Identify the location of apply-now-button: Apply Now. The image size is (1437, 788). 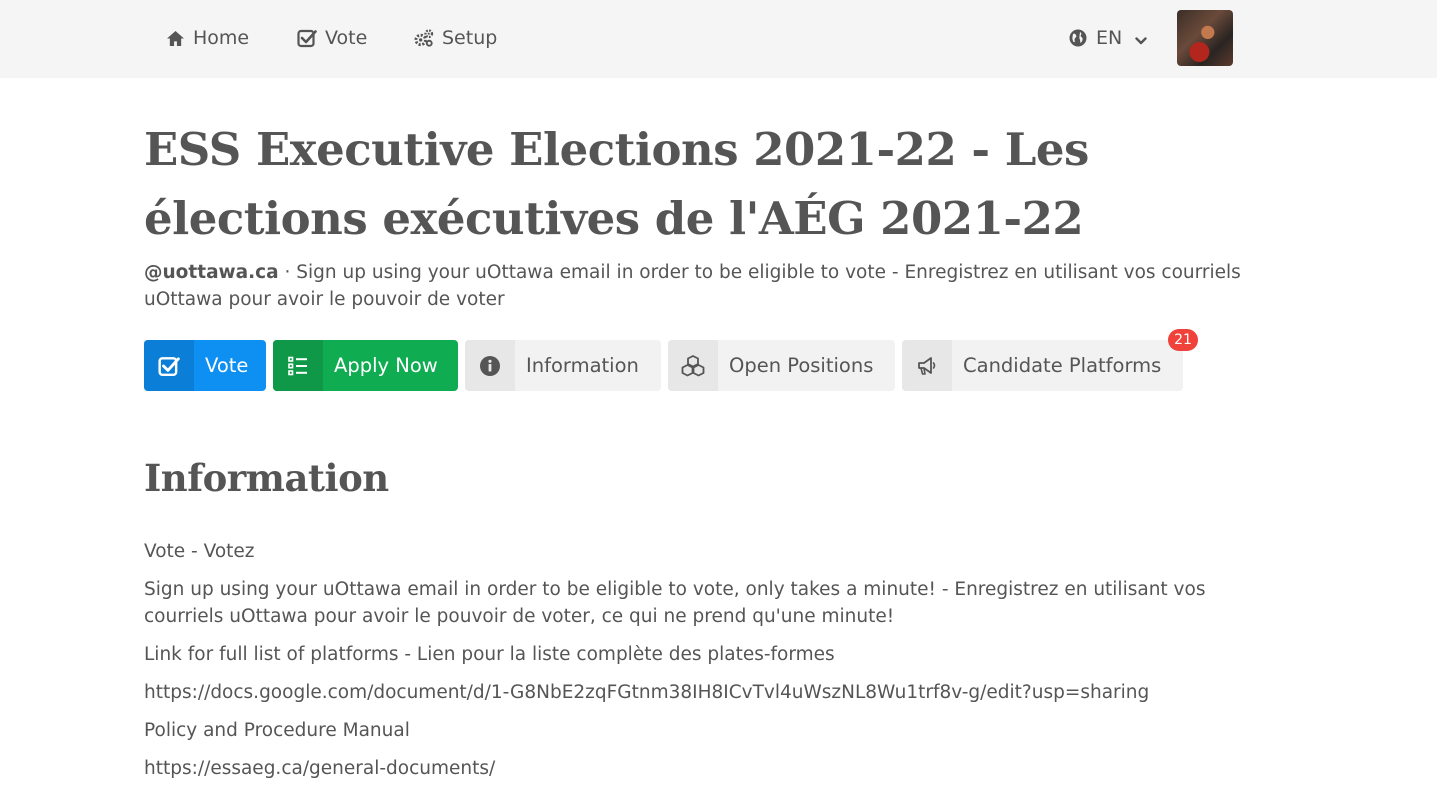
(365, 365).